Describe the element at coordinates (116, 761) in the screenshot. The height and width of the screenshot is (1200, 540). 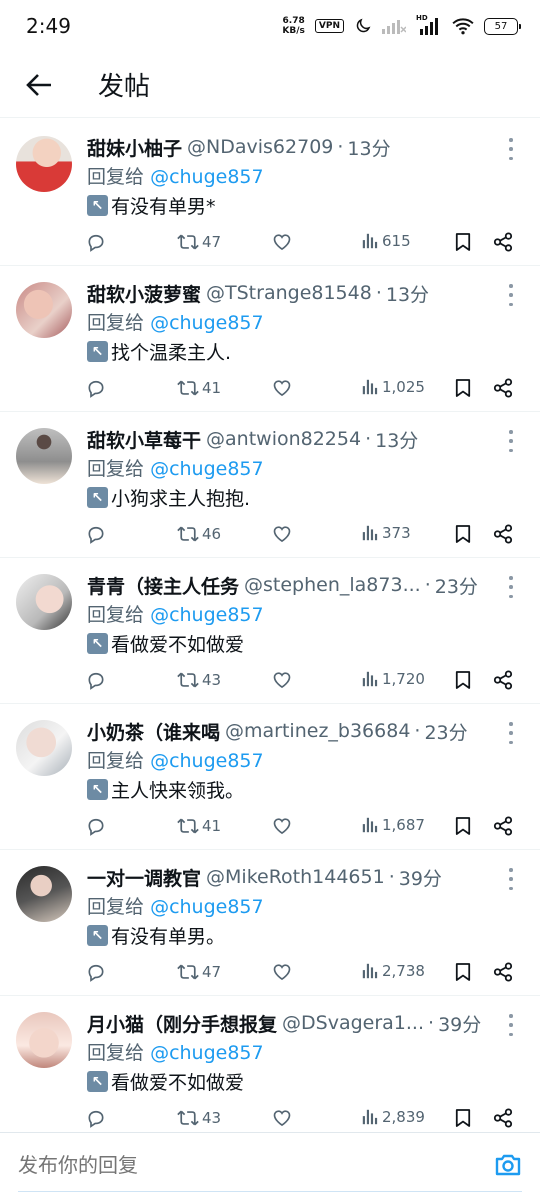
I see `reply-prefix: 回复给` at that location.